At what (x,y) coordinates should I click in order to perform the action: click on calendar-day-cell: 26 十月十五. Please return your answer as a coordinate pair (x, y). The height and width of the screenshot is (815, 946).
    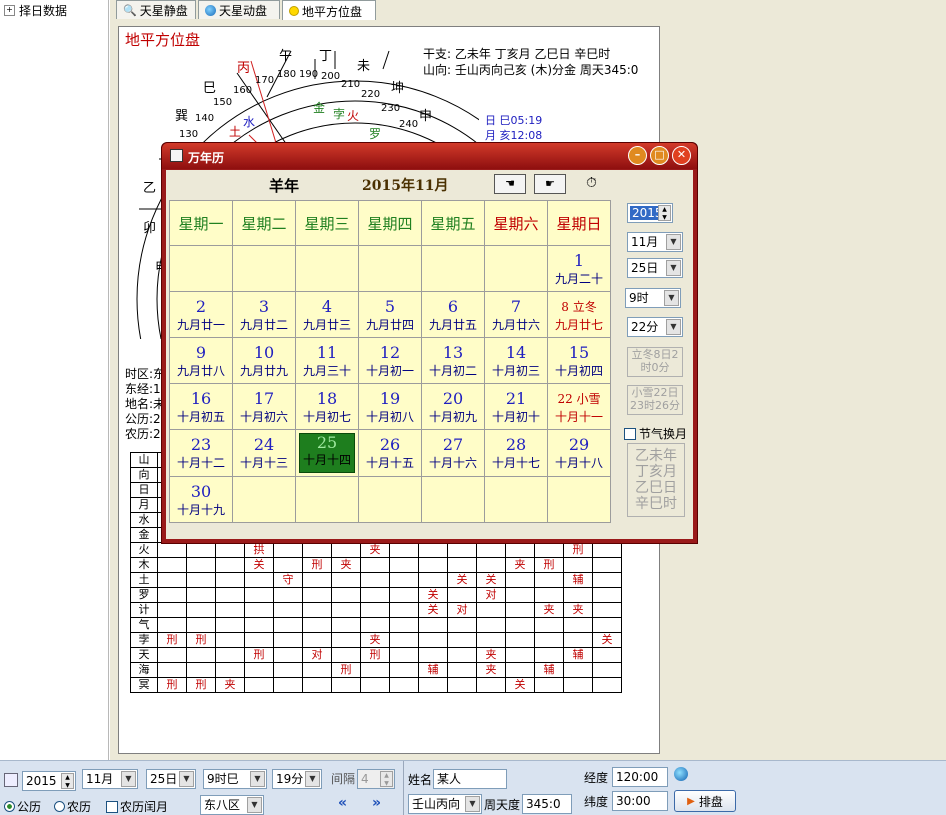
    Looking at the image, I should click on (390, 453).